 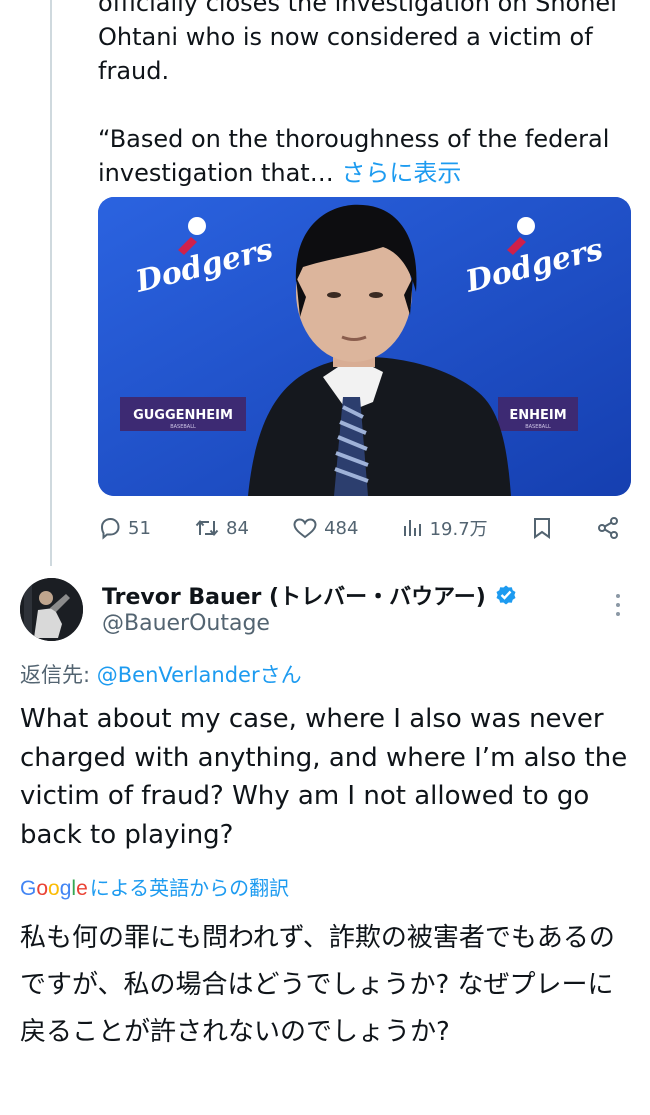 I want to click on avatar, so click(x=51, y=609).